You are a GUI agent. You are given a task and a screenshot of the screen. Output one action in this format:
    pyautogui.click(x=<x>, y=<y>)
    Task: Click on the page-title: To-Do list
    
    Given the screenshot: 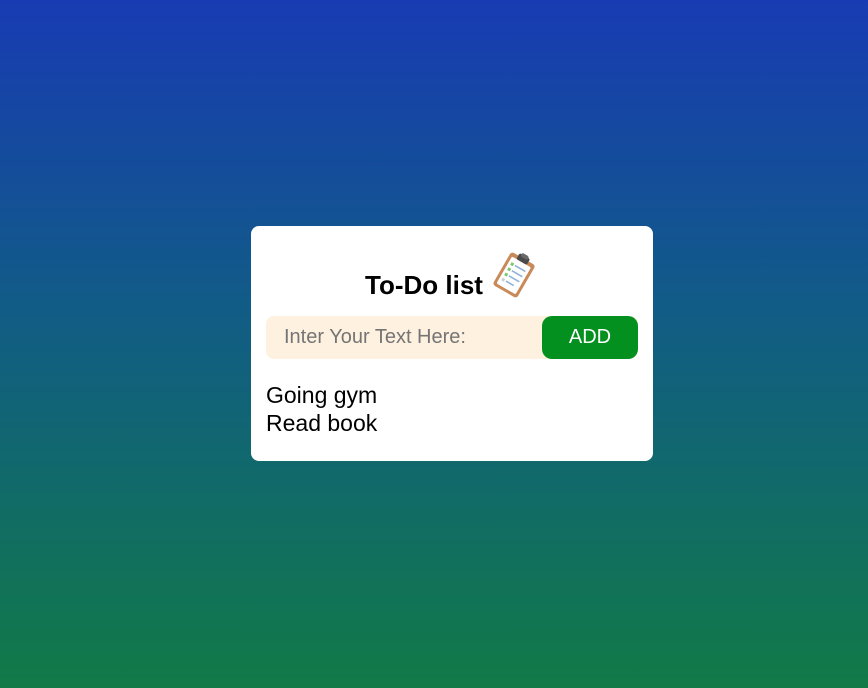 What is the action you would take?
    pyautogui.click(x=424, y=285)
    